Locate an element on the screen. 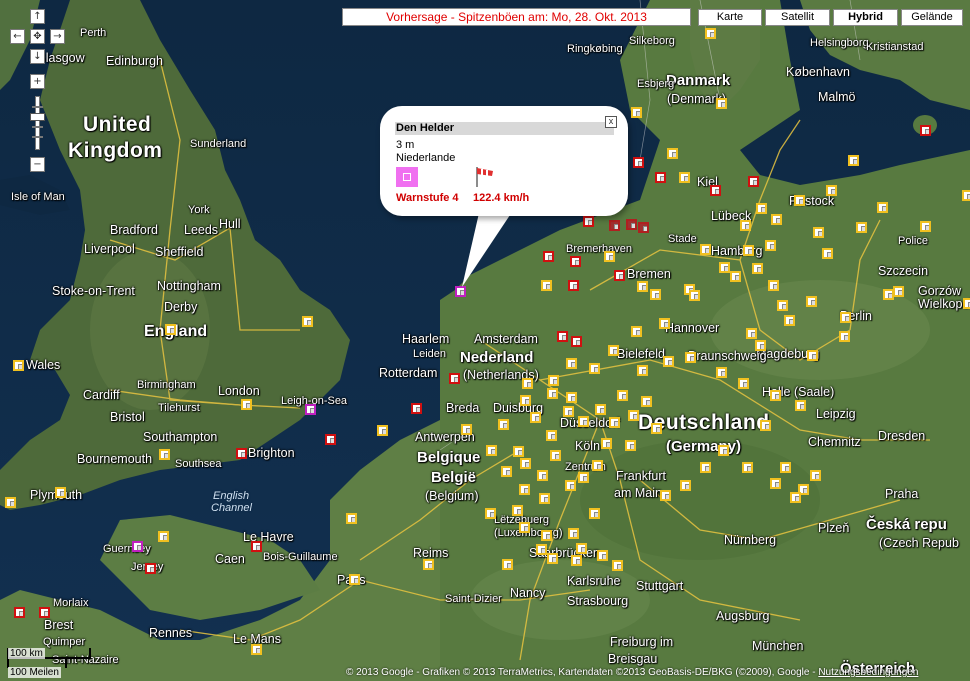 This screenshot has width=970, height=681. zoom-slider is located at coordinates (37, 123).